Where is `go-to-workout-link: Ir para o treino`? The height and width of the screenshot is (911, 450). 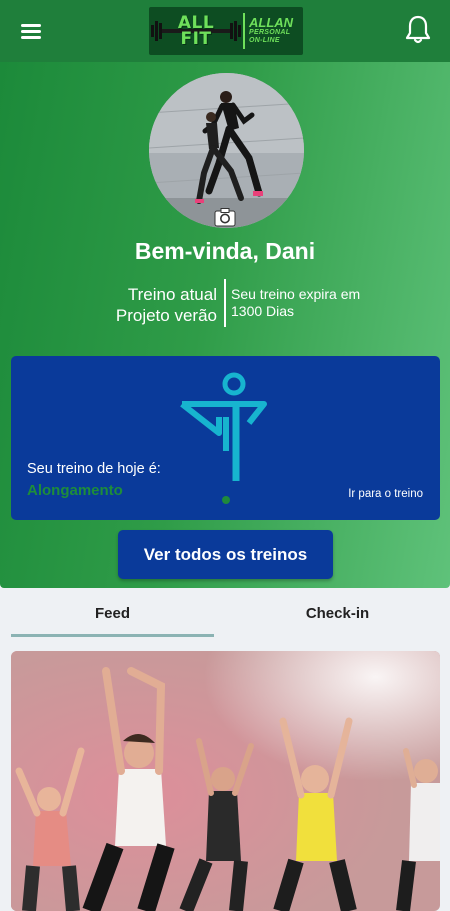
go-to-workout-link: Ir para o treino is located at coordinates (385, 494).